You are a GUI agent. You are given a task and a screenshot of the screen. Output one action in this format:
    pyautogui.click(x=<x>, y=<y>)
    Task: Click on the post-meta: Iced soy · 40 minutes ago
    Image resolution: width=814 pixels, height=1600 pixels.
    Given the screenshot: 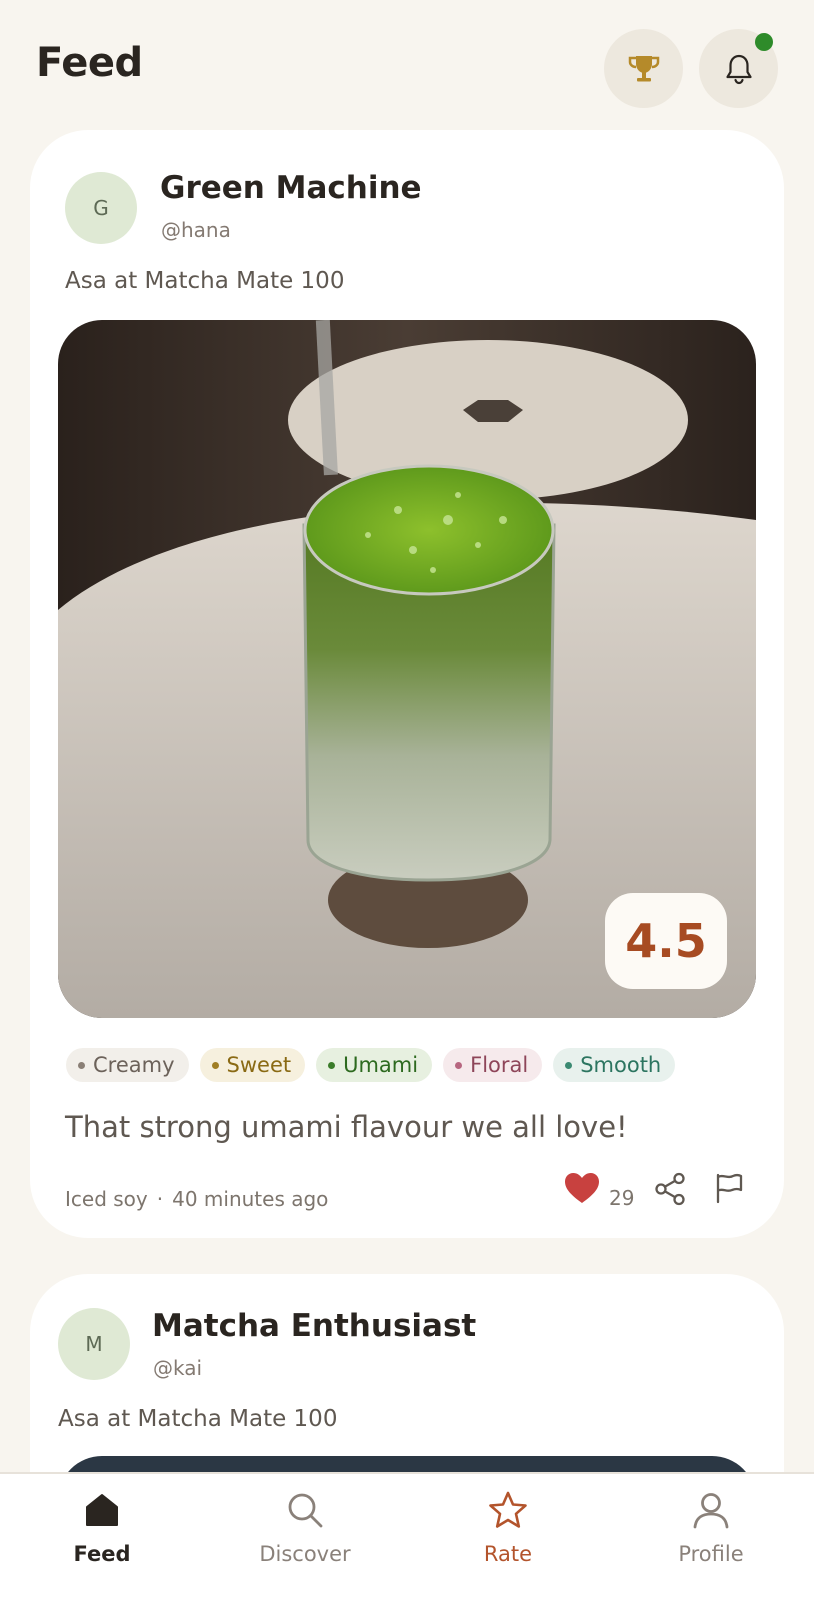 What is the action you would take?
    pyautogui.click(x=196, y=1199)
    